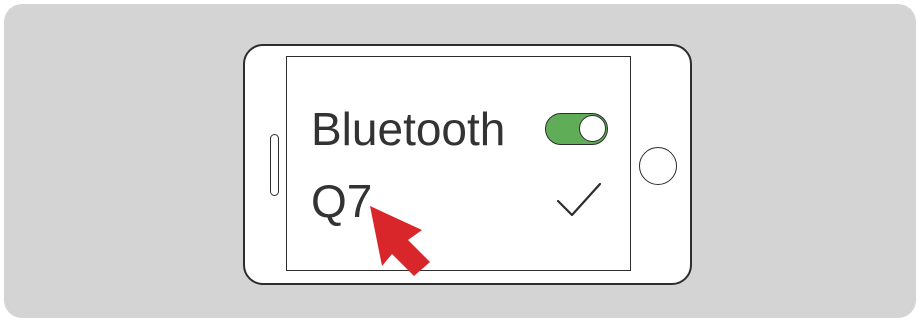  Describe the element at coordinates (274, 165) in the screenshot. I see `phone-speaker` at that location.